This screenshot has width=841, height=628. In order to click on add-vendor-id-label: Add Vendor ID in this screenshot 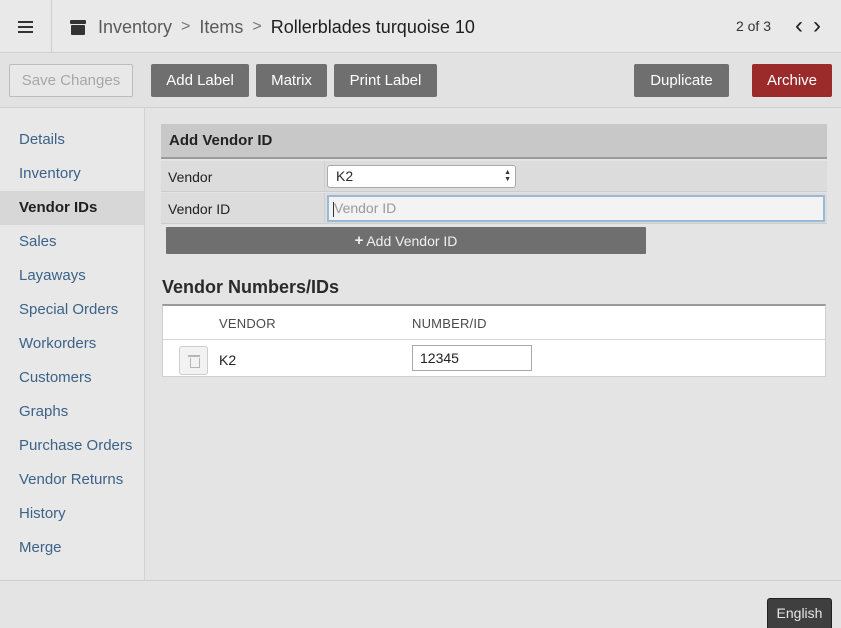, I will do `click(412, 240)`.